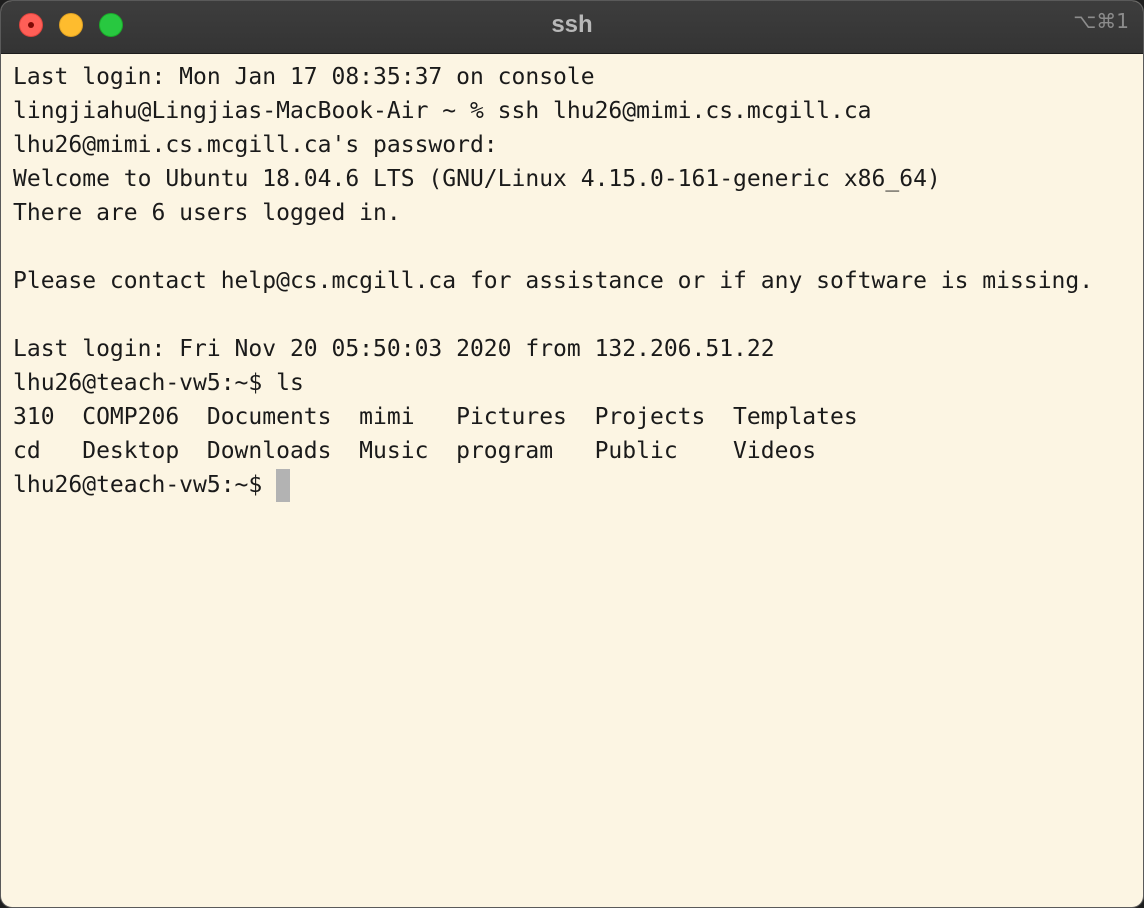 The height and width of the screenshot is (908, 1144). What do you see at coordinates (283, 485) in the screenshot?
I see `text-cursor` at bounding box center [283, 485].